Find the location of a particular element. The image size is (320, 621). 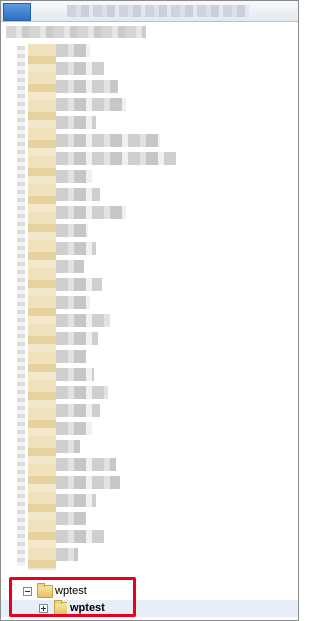

header-bar is located at coordinates (149, 11).